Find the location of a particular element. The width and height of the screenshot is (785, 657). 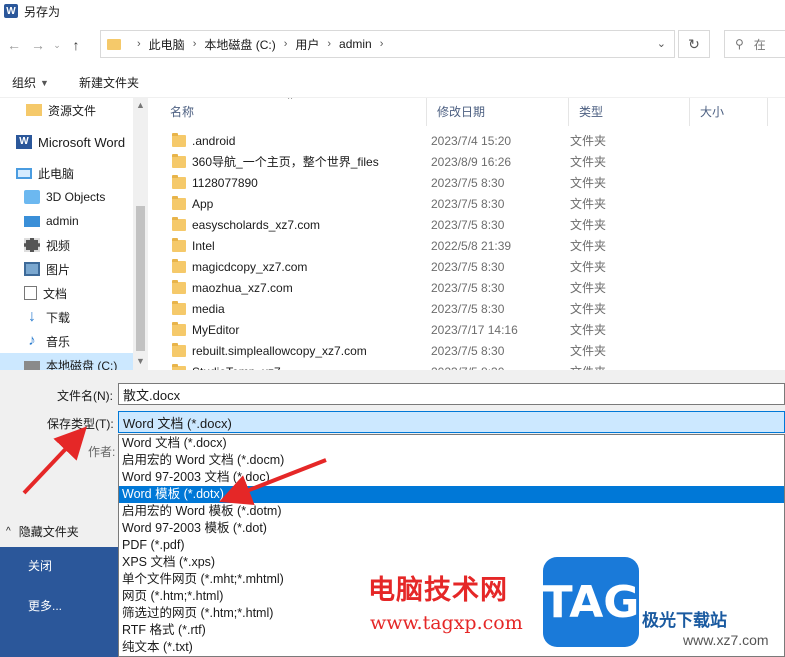

search-placeholder: 在 is located at coordinates (759, 44).